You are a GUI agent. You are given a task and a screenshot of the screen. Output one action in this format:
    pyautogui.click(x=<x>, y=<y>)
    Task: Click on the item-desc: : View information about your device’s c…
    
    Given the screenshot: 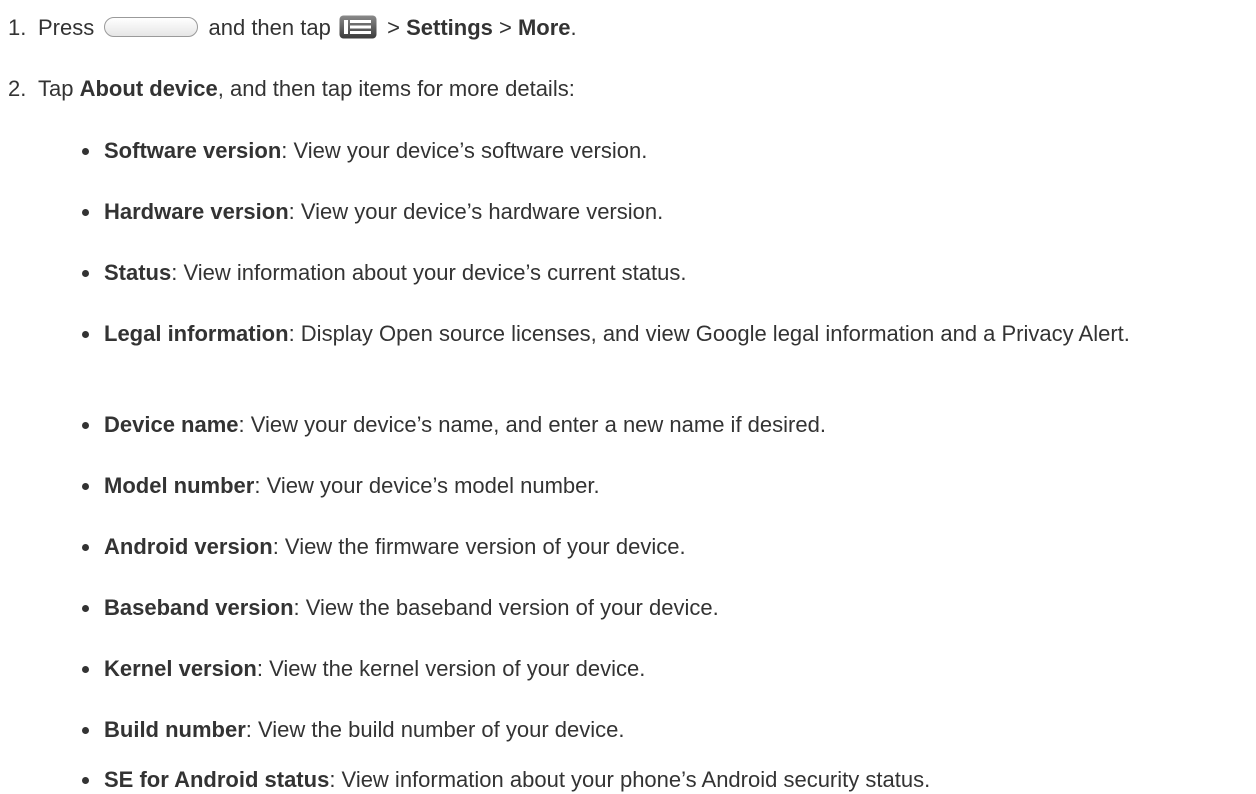 What is the action you would take?
    pyautogui.click(x=429, y=272)
    